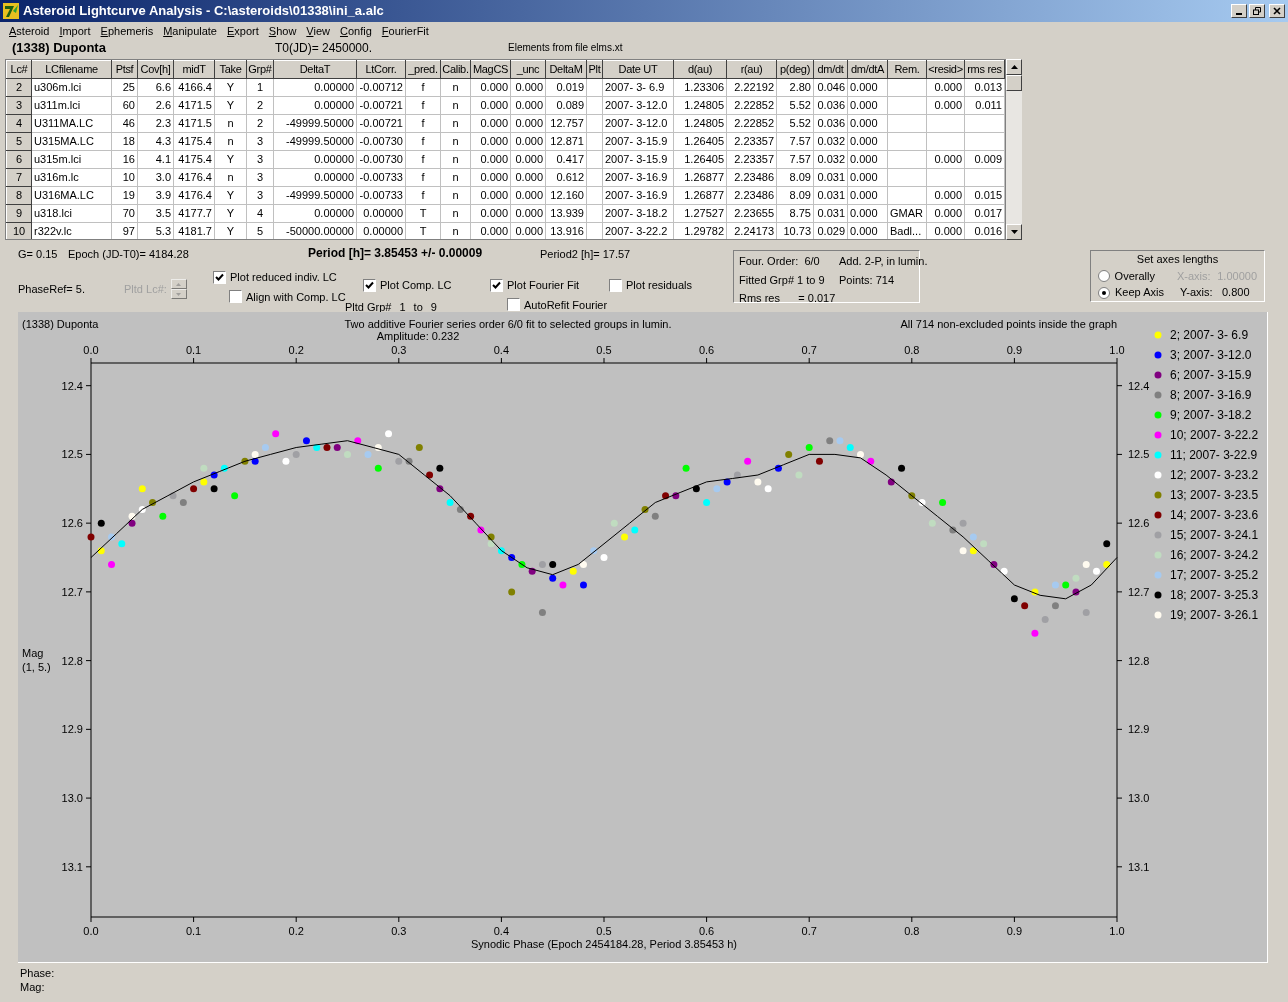  What do you see at coordinates (782, 280) in the screenshot?
I see `fit-info-text: Fitted Grp# 1 to 9` at bounding box center [782, 280].